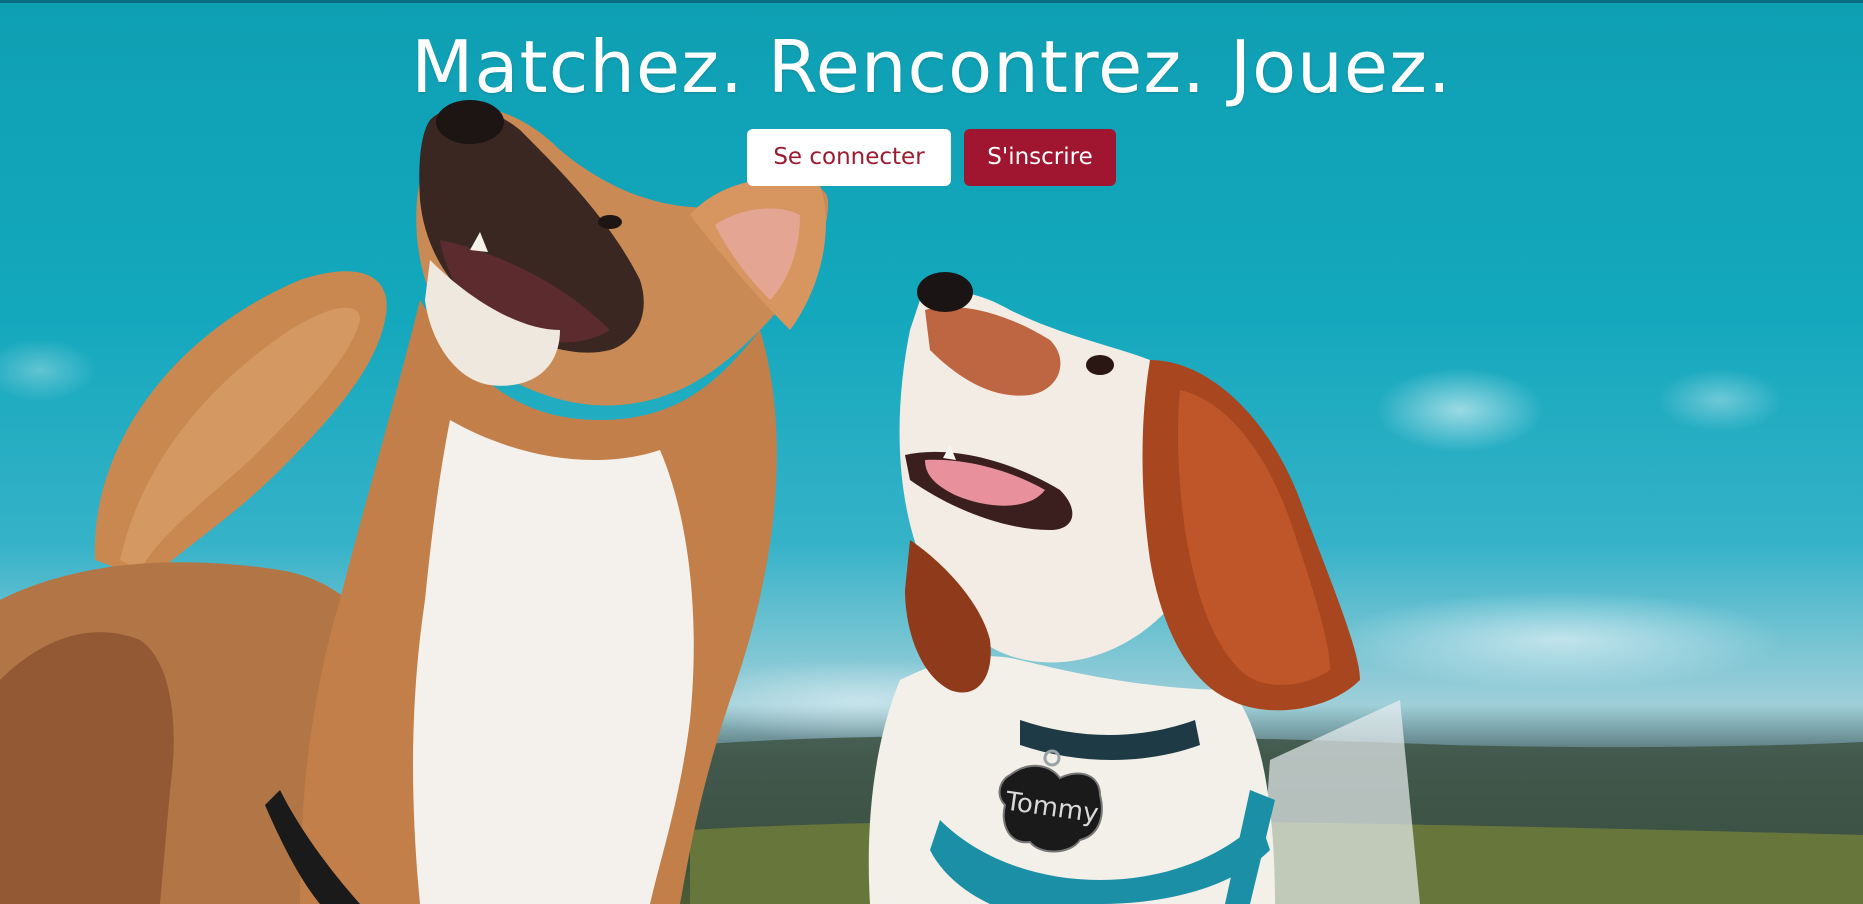  Describe the element at coordinates (849, 157) in the screenshot. I see `login-button: Se connecter` at that location.